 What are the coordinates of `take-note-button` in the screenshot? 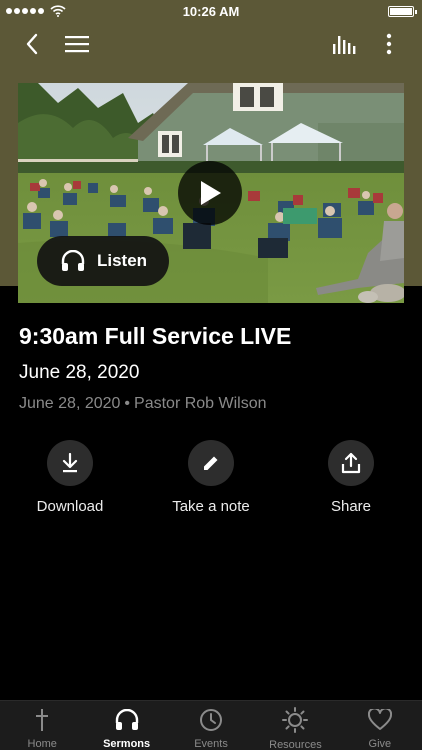 It's located at (211, 463).